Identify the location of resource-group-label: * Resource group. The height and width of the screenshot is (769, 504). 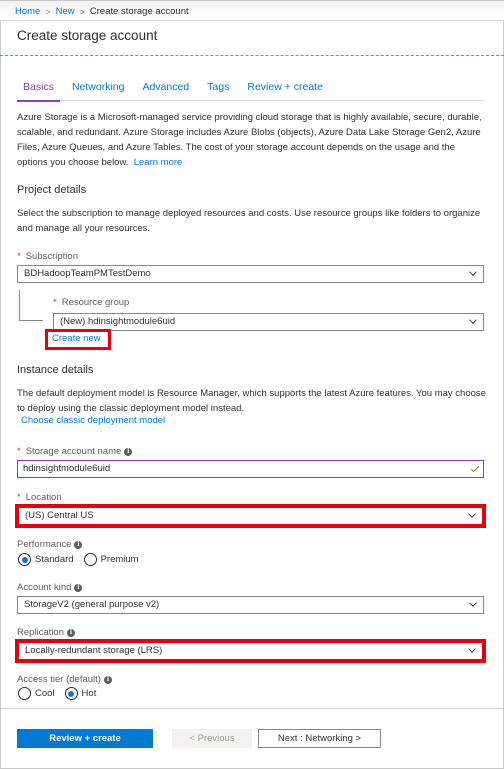
(91, 302).